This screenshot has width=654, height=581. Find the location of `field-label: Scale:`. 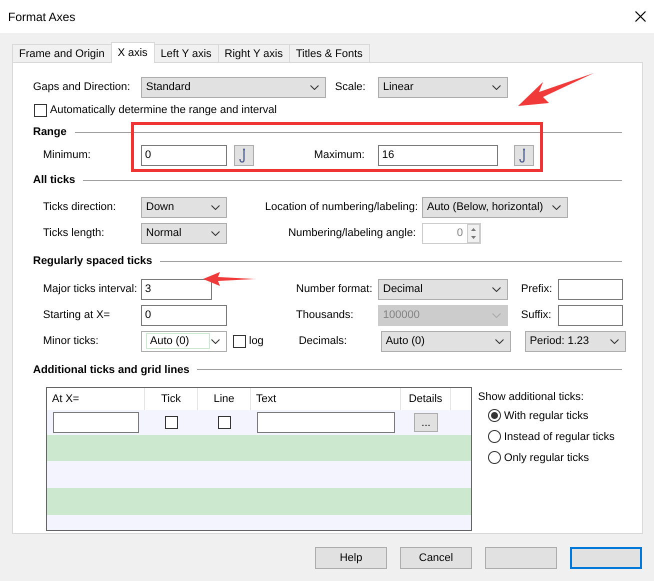

field-label: Scale: is located at coordinates (351, 87).